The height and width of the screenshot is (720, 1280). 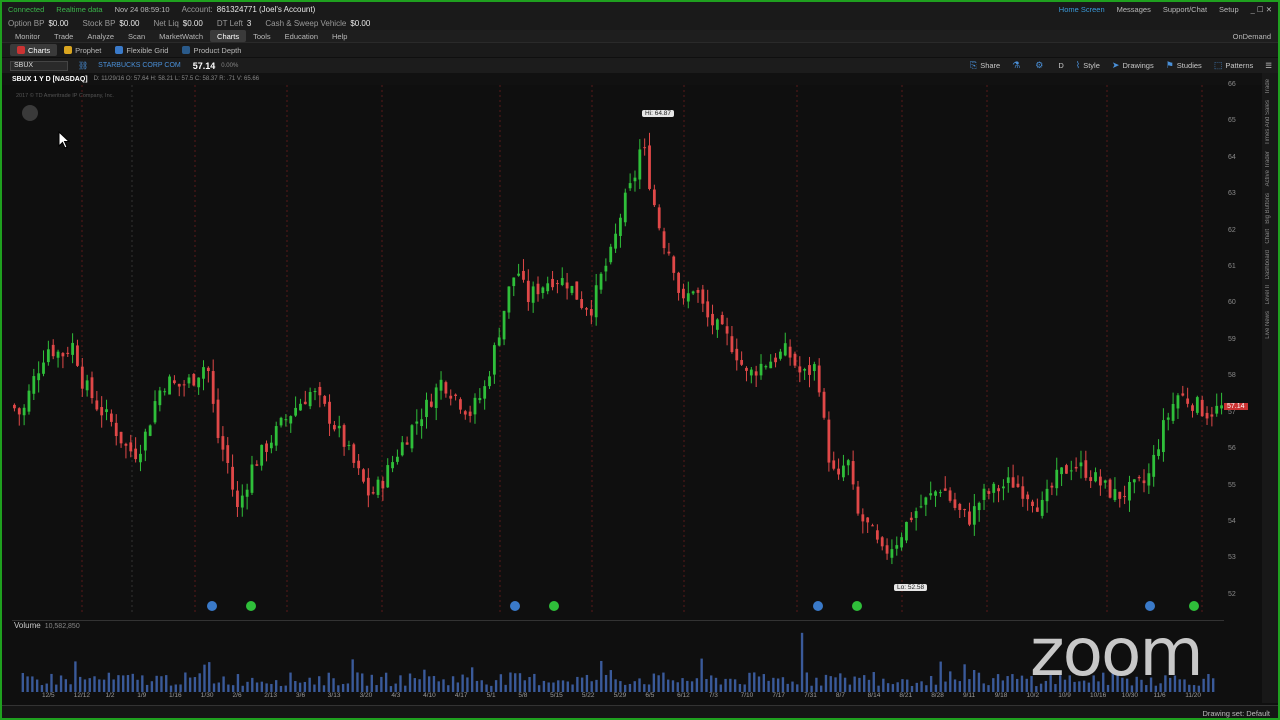 I want to click on side-tab-dashboard: Dashboard, so click(x=1268, y=264).